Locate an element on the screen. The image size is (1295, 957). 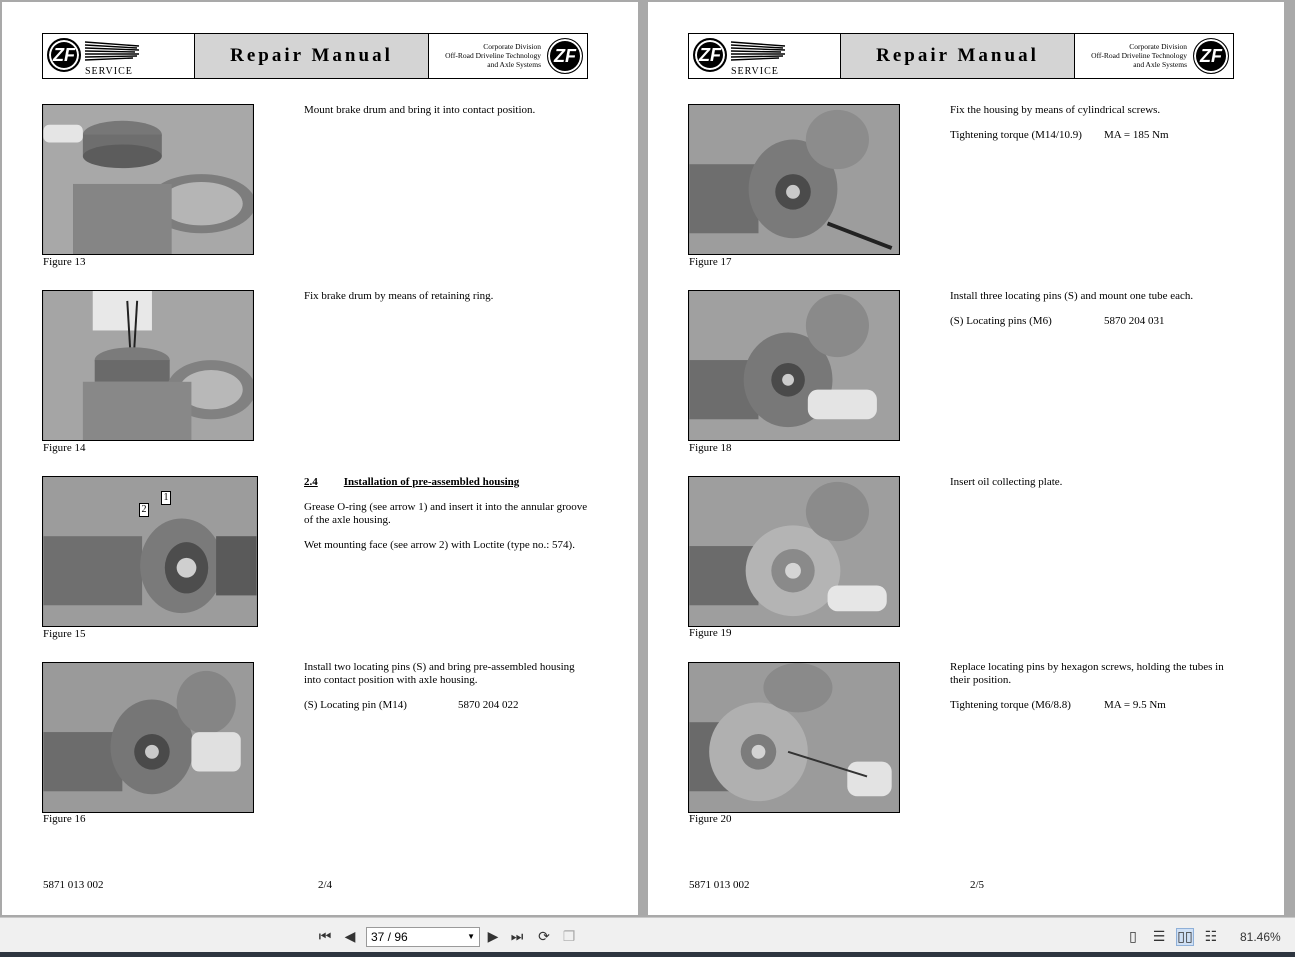
continuous-icon: ☰ is located at coordinates (1159, 937).